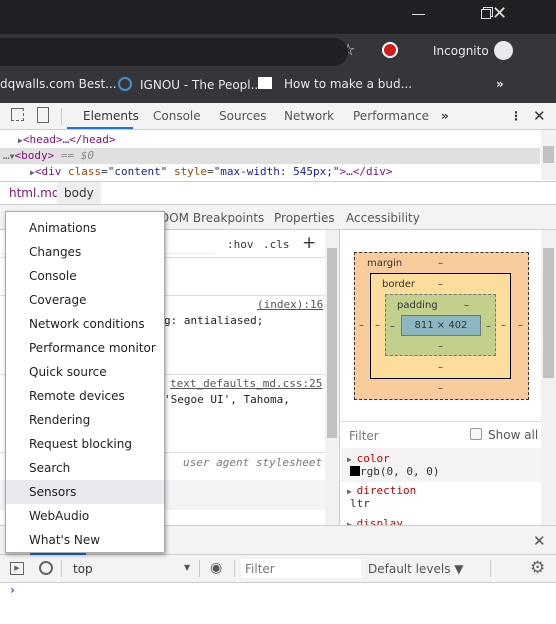 The height and width of the screenshot is (624, 556). I want to click on close-devtools-icon: ✕, so click(539, 116).